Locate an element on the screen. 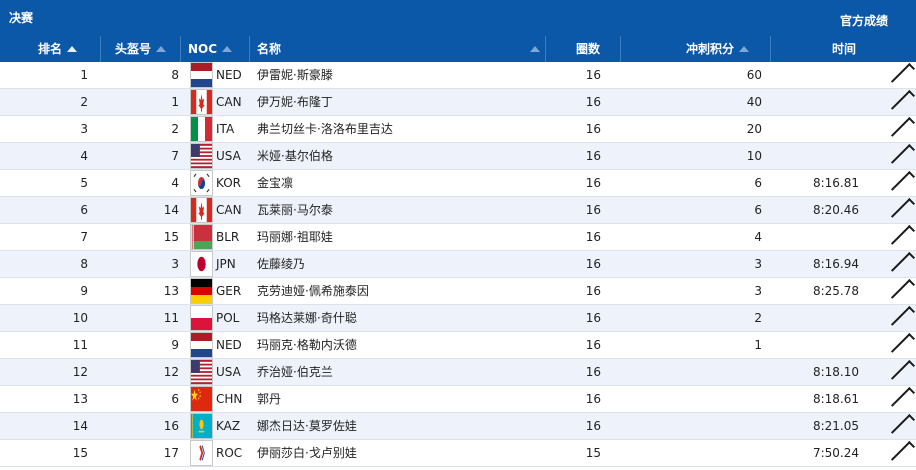 Image resolution: width=916 pixels, height=470 pixels. rank-cell: 5 is located at coordinates (84, 183).